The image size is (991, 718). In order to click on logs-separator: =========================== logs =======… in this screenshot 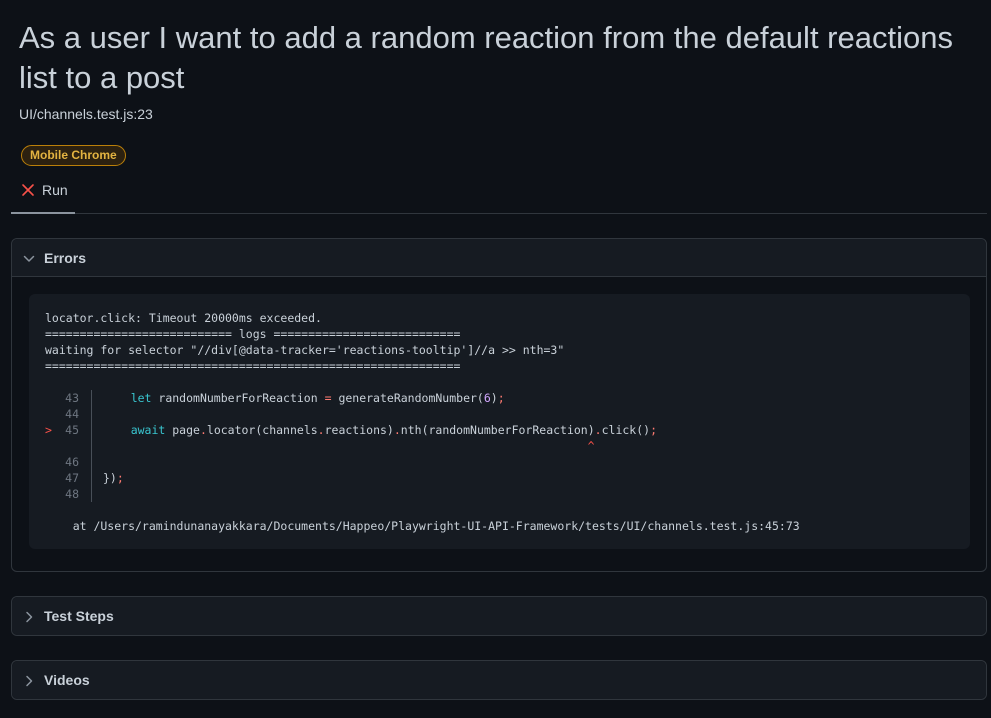, I will do `click(253, 334)`.